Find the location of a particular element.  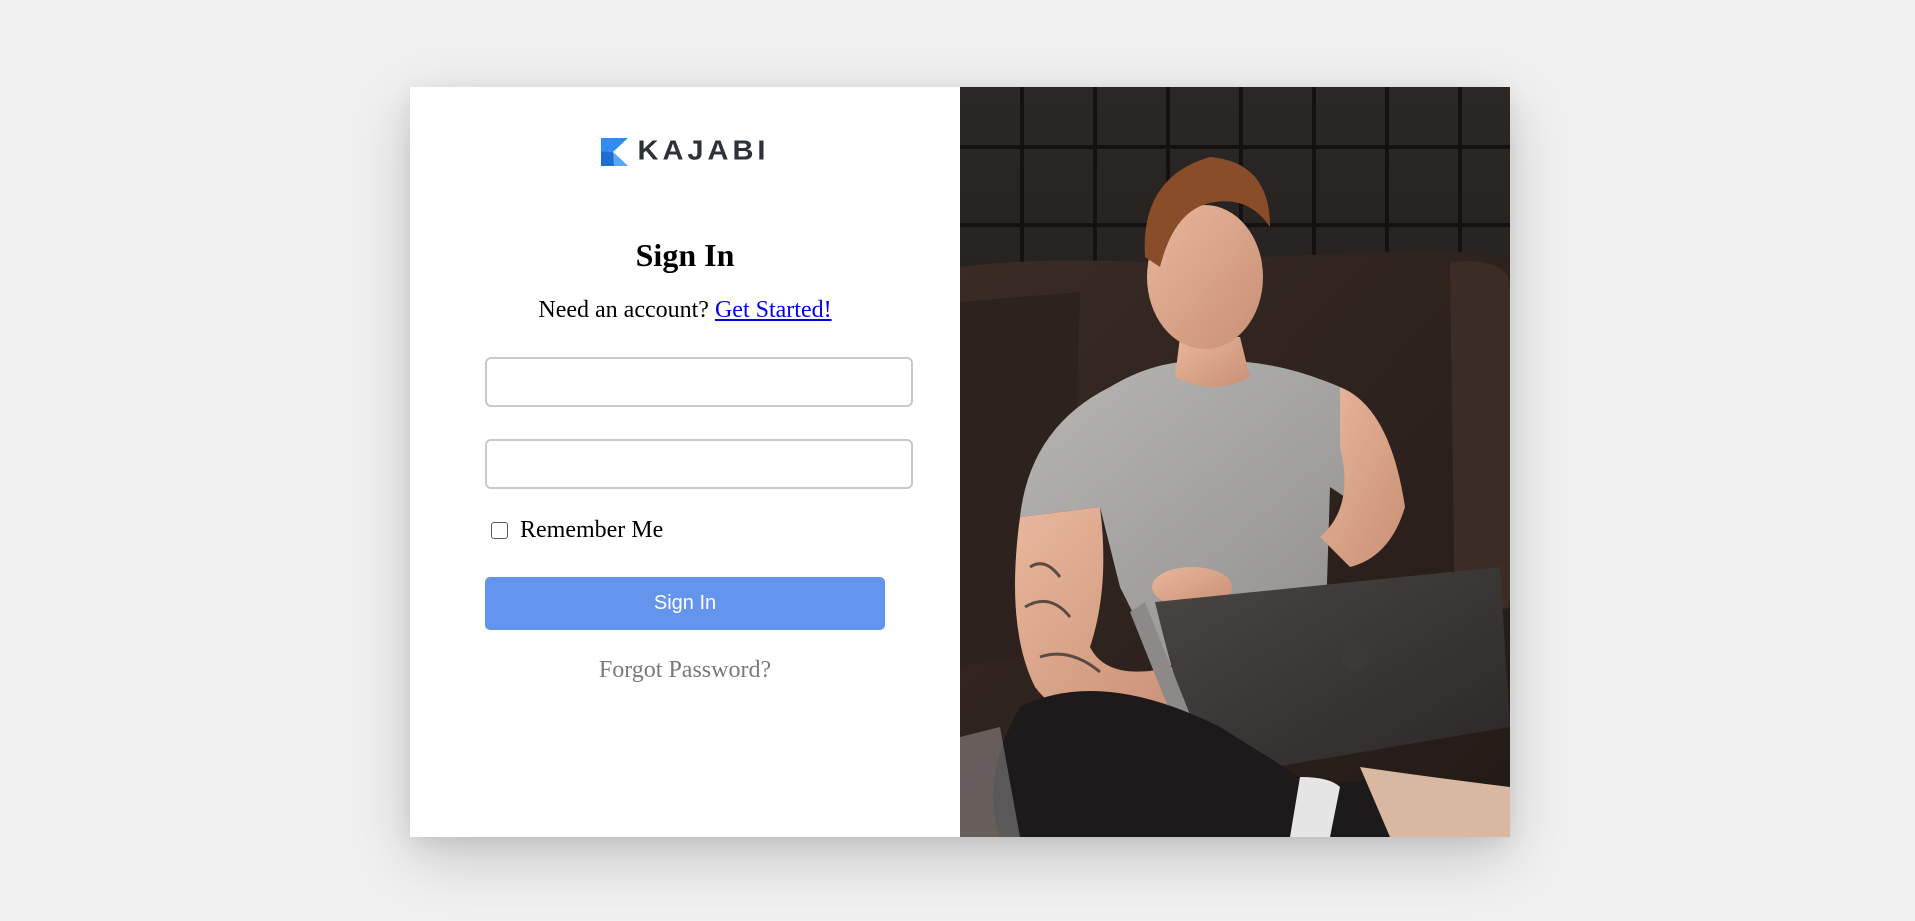

signup-prompt: Need an account? Get Started! is located at coordinates (685, 310).